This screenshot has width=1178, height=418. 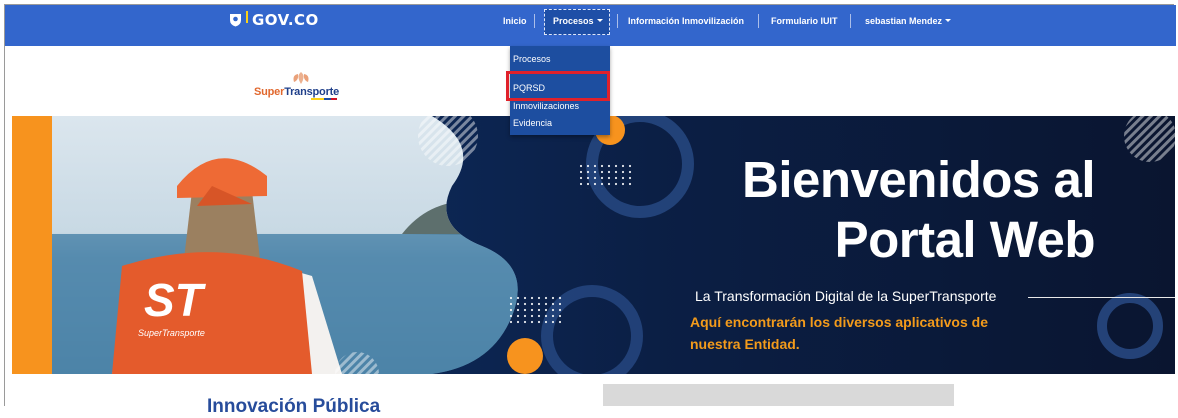 I want to click on section-title-innovacion: Innovación Pública, so click(x=294, y=406).